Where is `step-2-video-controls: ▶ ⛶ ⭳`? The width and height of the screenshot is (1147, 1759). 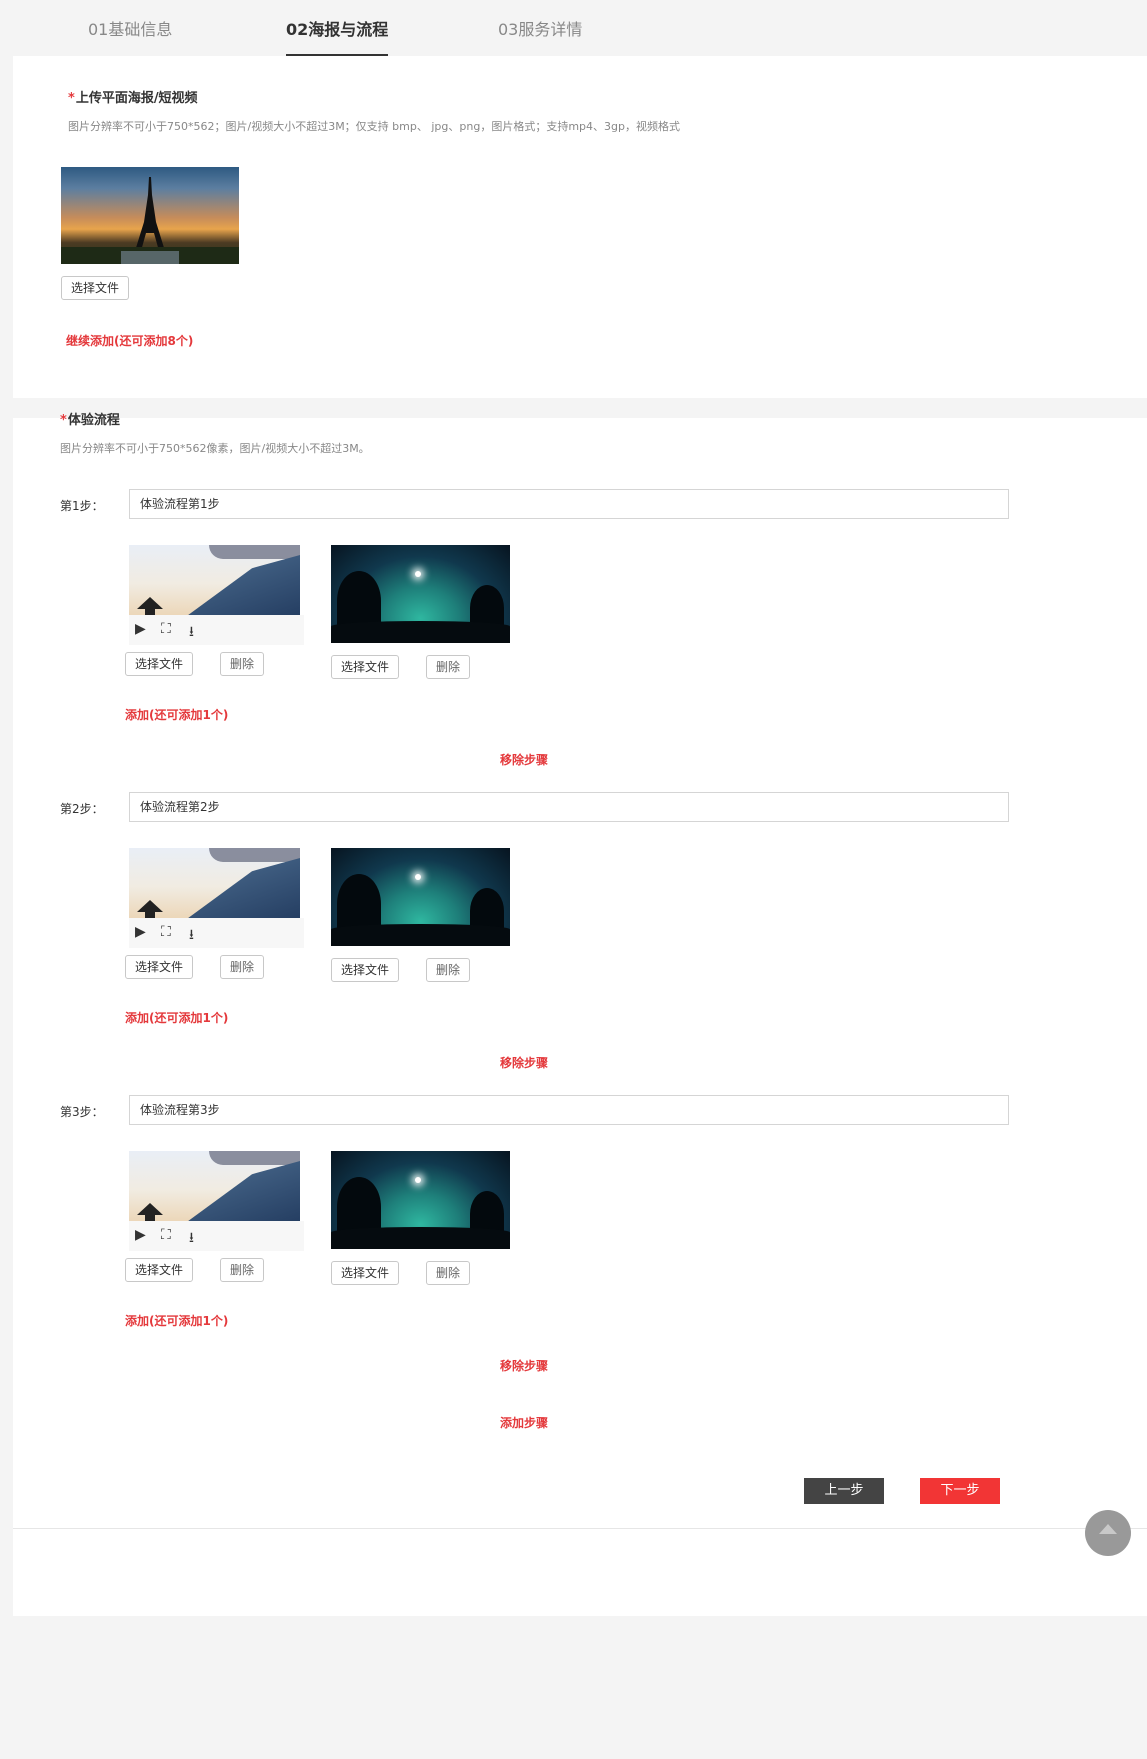
step-2-video-controls: ▶ ⛶ ⭳ is located at coordinates (216, 933).